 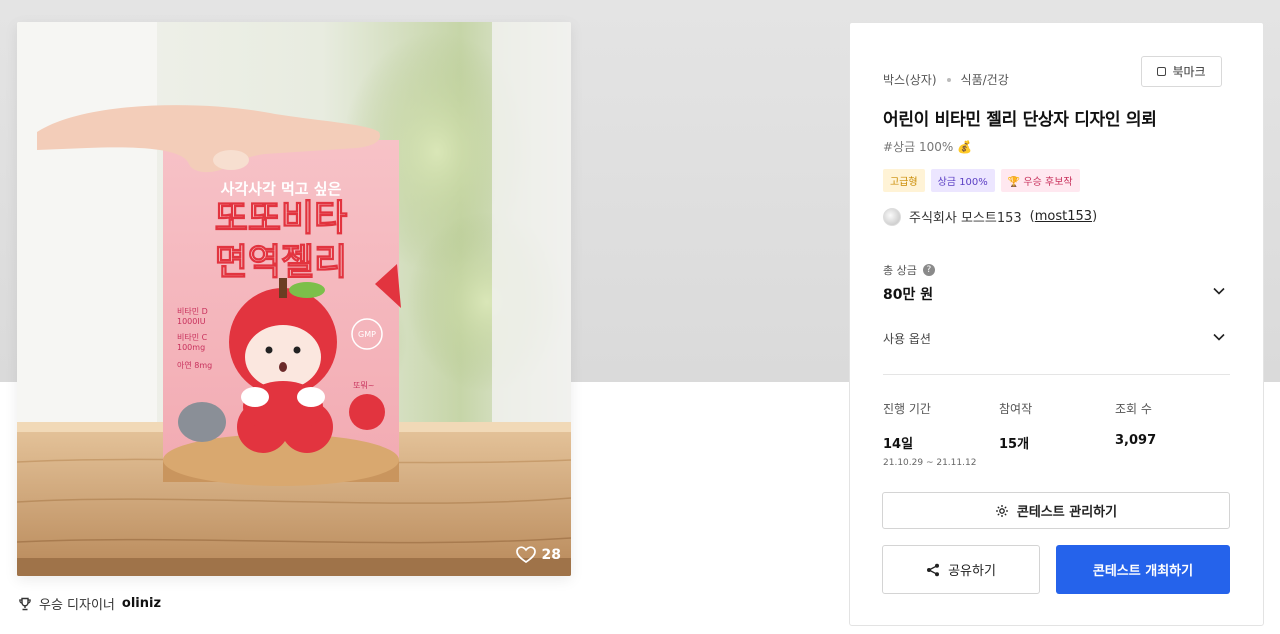 I want to click on stat-entries-value: 15개, so click(x=1014, y=444).